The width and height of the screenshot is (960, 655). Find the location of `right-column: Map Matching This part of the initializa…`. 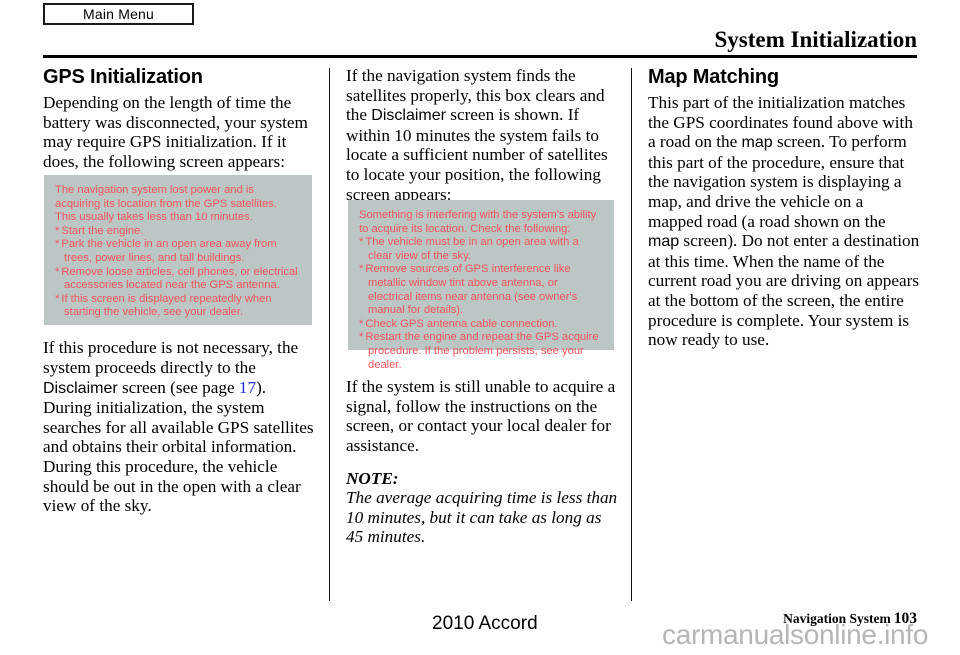

right-column: Map Matching This part of the initializa… is located at coordinates (784, 208).